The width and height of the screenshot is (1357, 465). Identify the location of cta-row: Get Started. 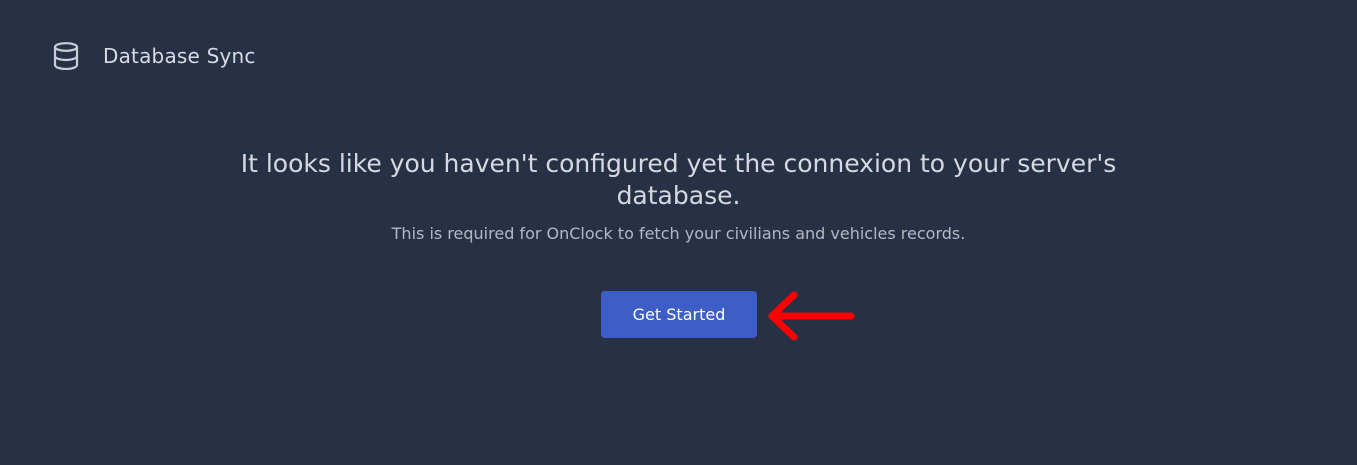
(678, 316).